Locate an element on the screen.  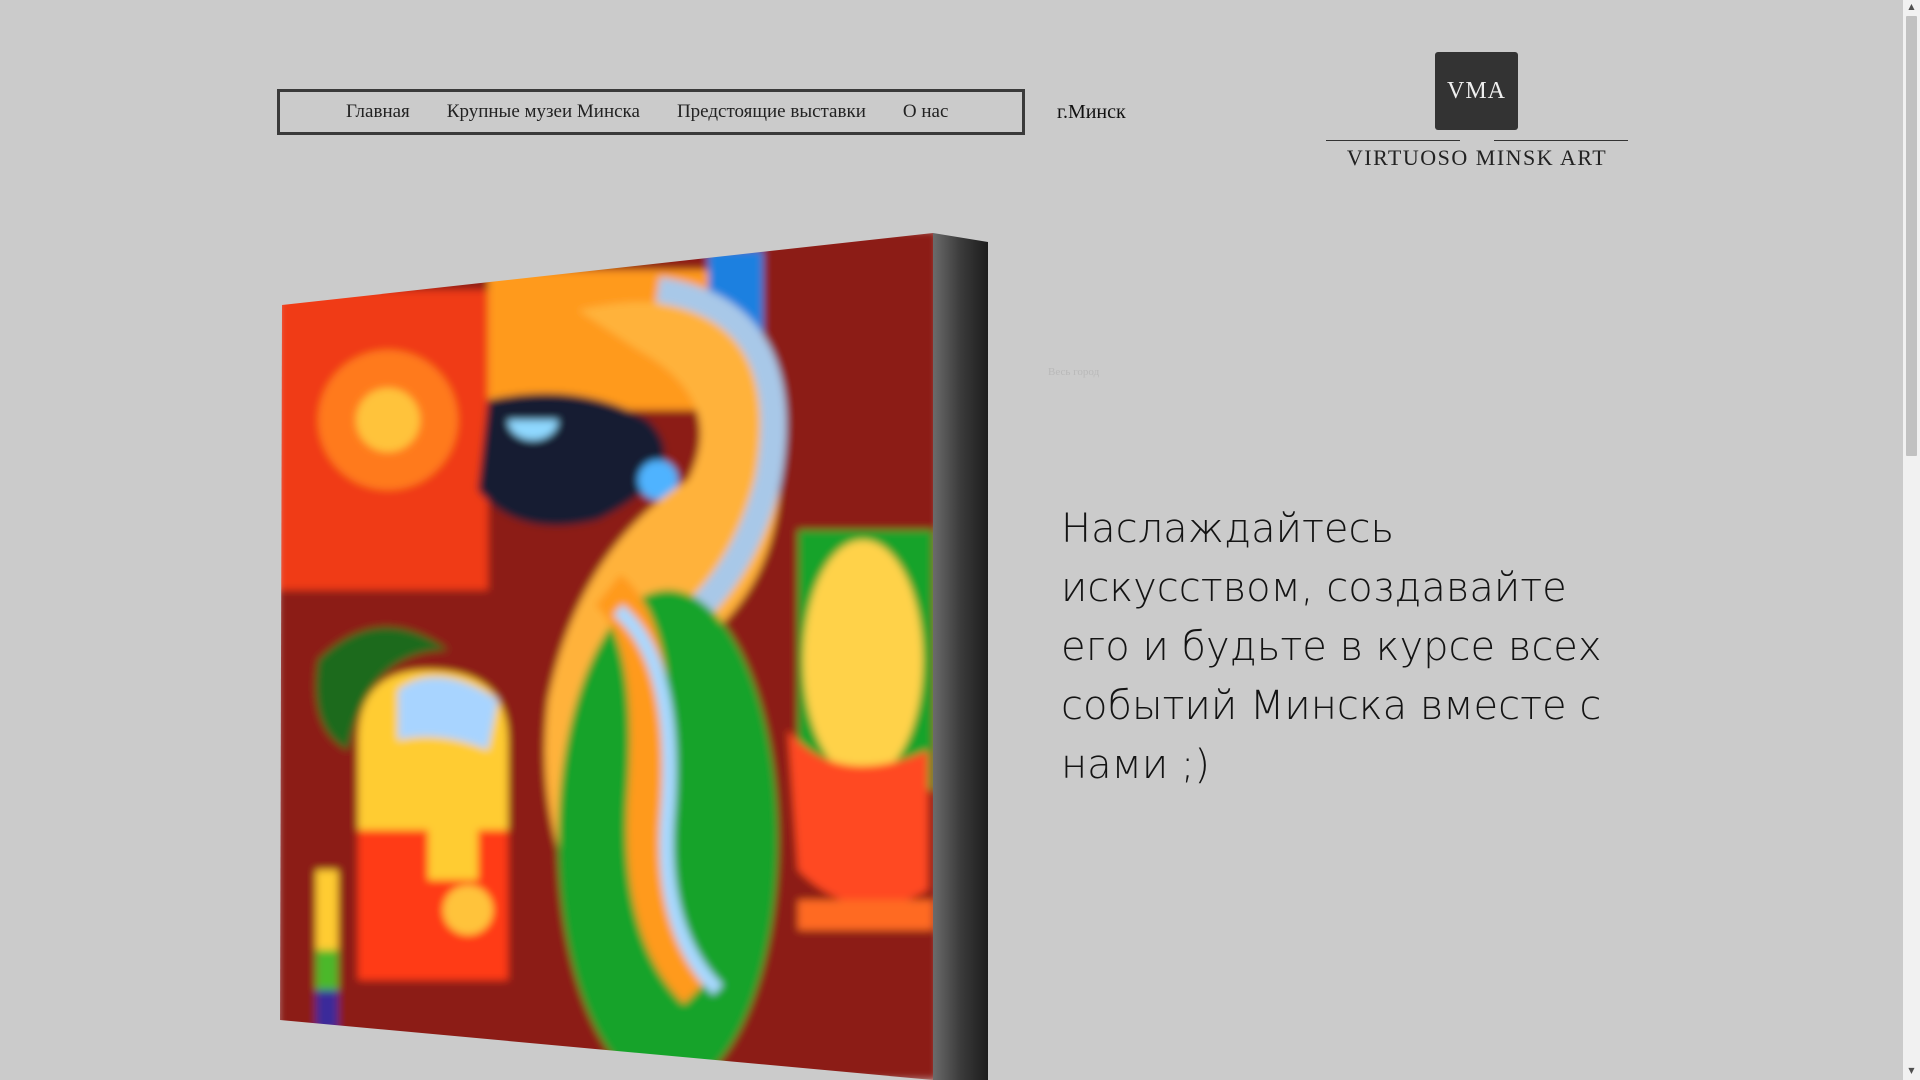
city-label: г.Минск is located at coordinates (1091, 112).